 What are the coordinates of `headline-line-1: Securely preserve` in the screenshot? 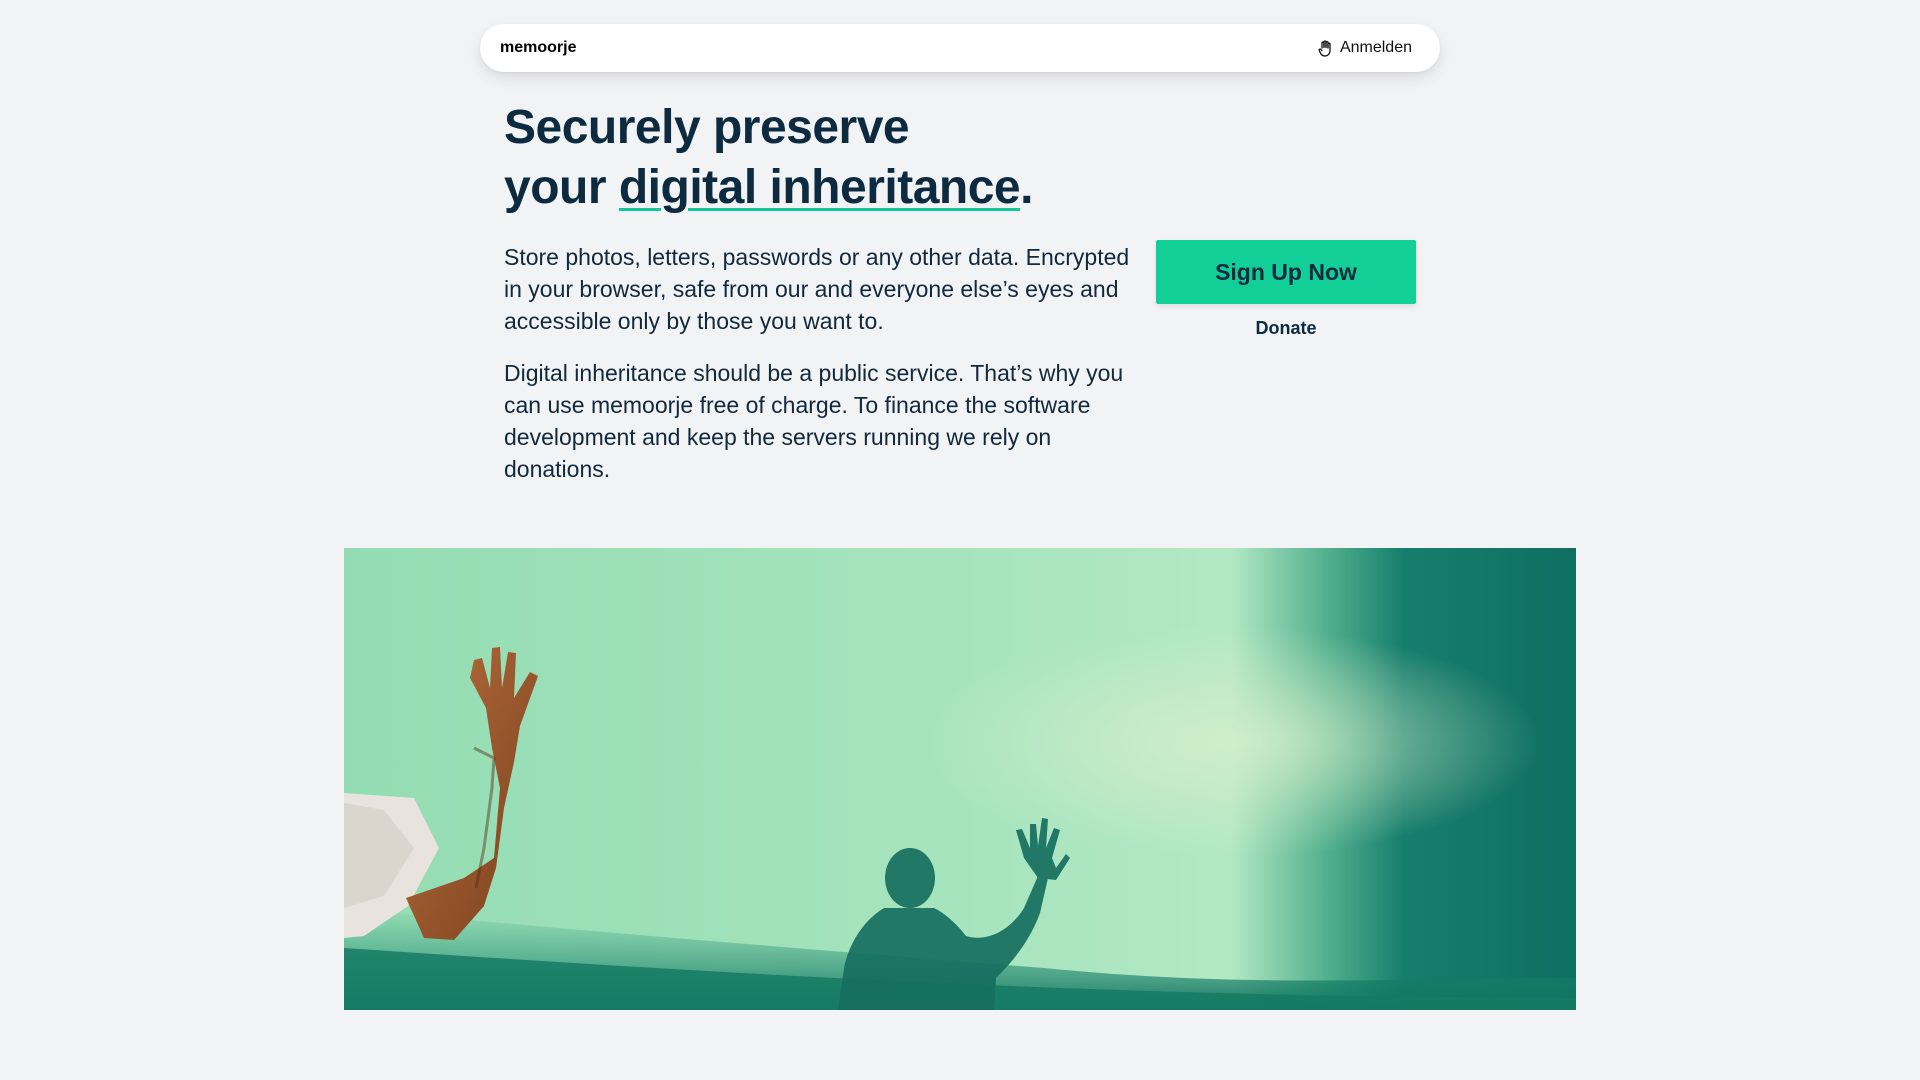 It's located at (707, 127).